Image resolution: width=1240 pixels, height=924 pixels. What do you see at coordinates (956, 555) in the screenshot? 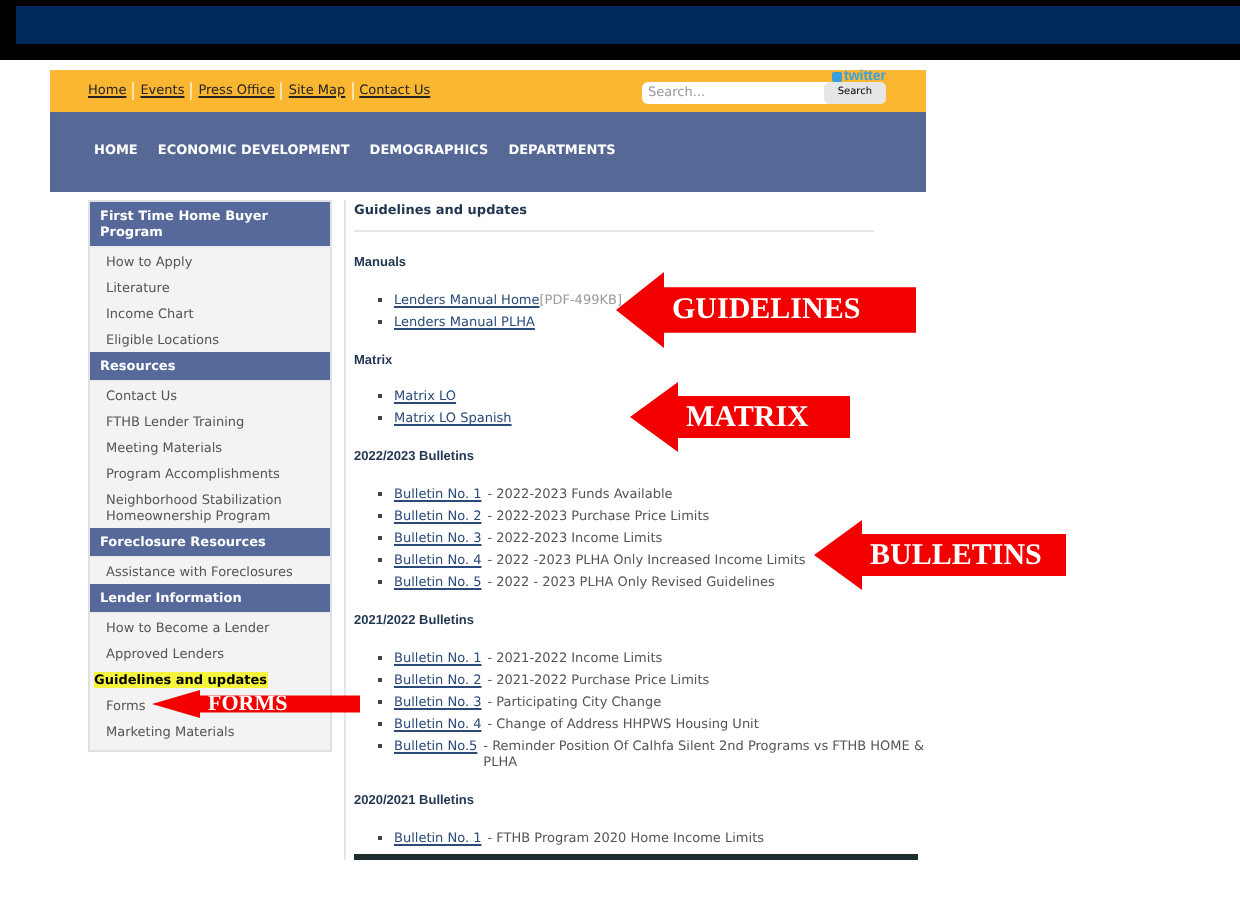
I see `callout-label: BULLETINS` at bounding box center [956, 555].